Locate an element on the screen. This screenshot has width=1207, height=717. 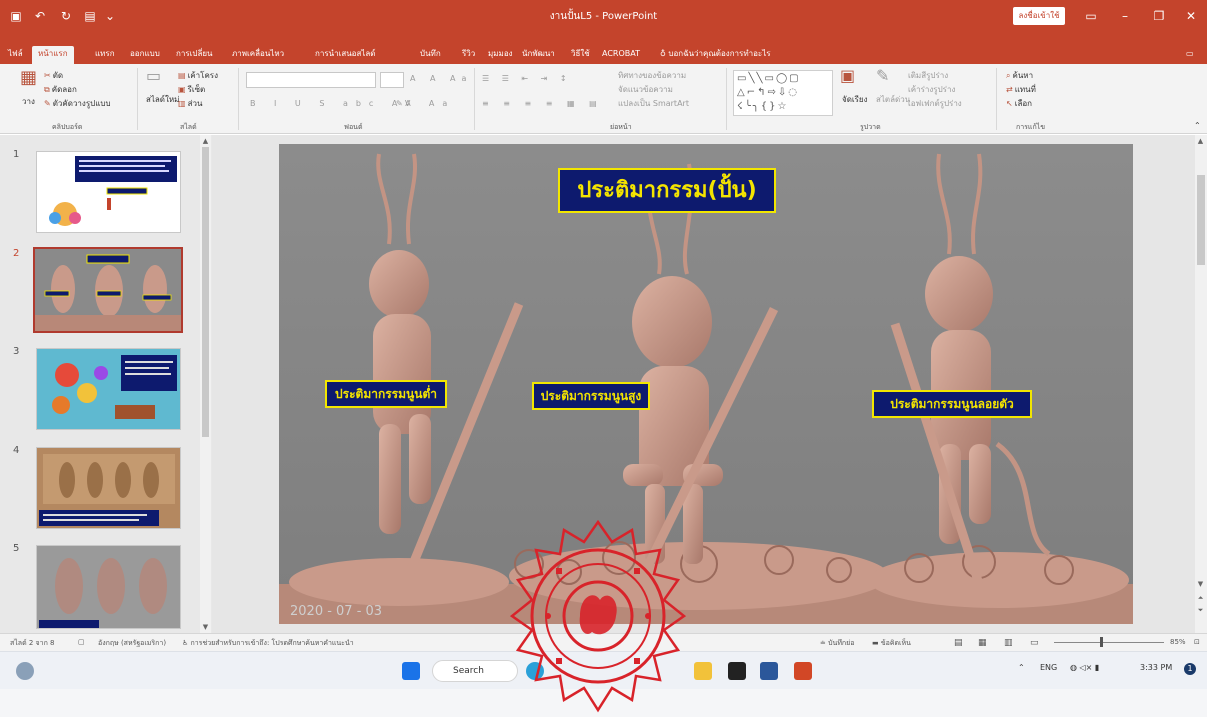
taskbar-search: Search is located at coordinates (475, 671).